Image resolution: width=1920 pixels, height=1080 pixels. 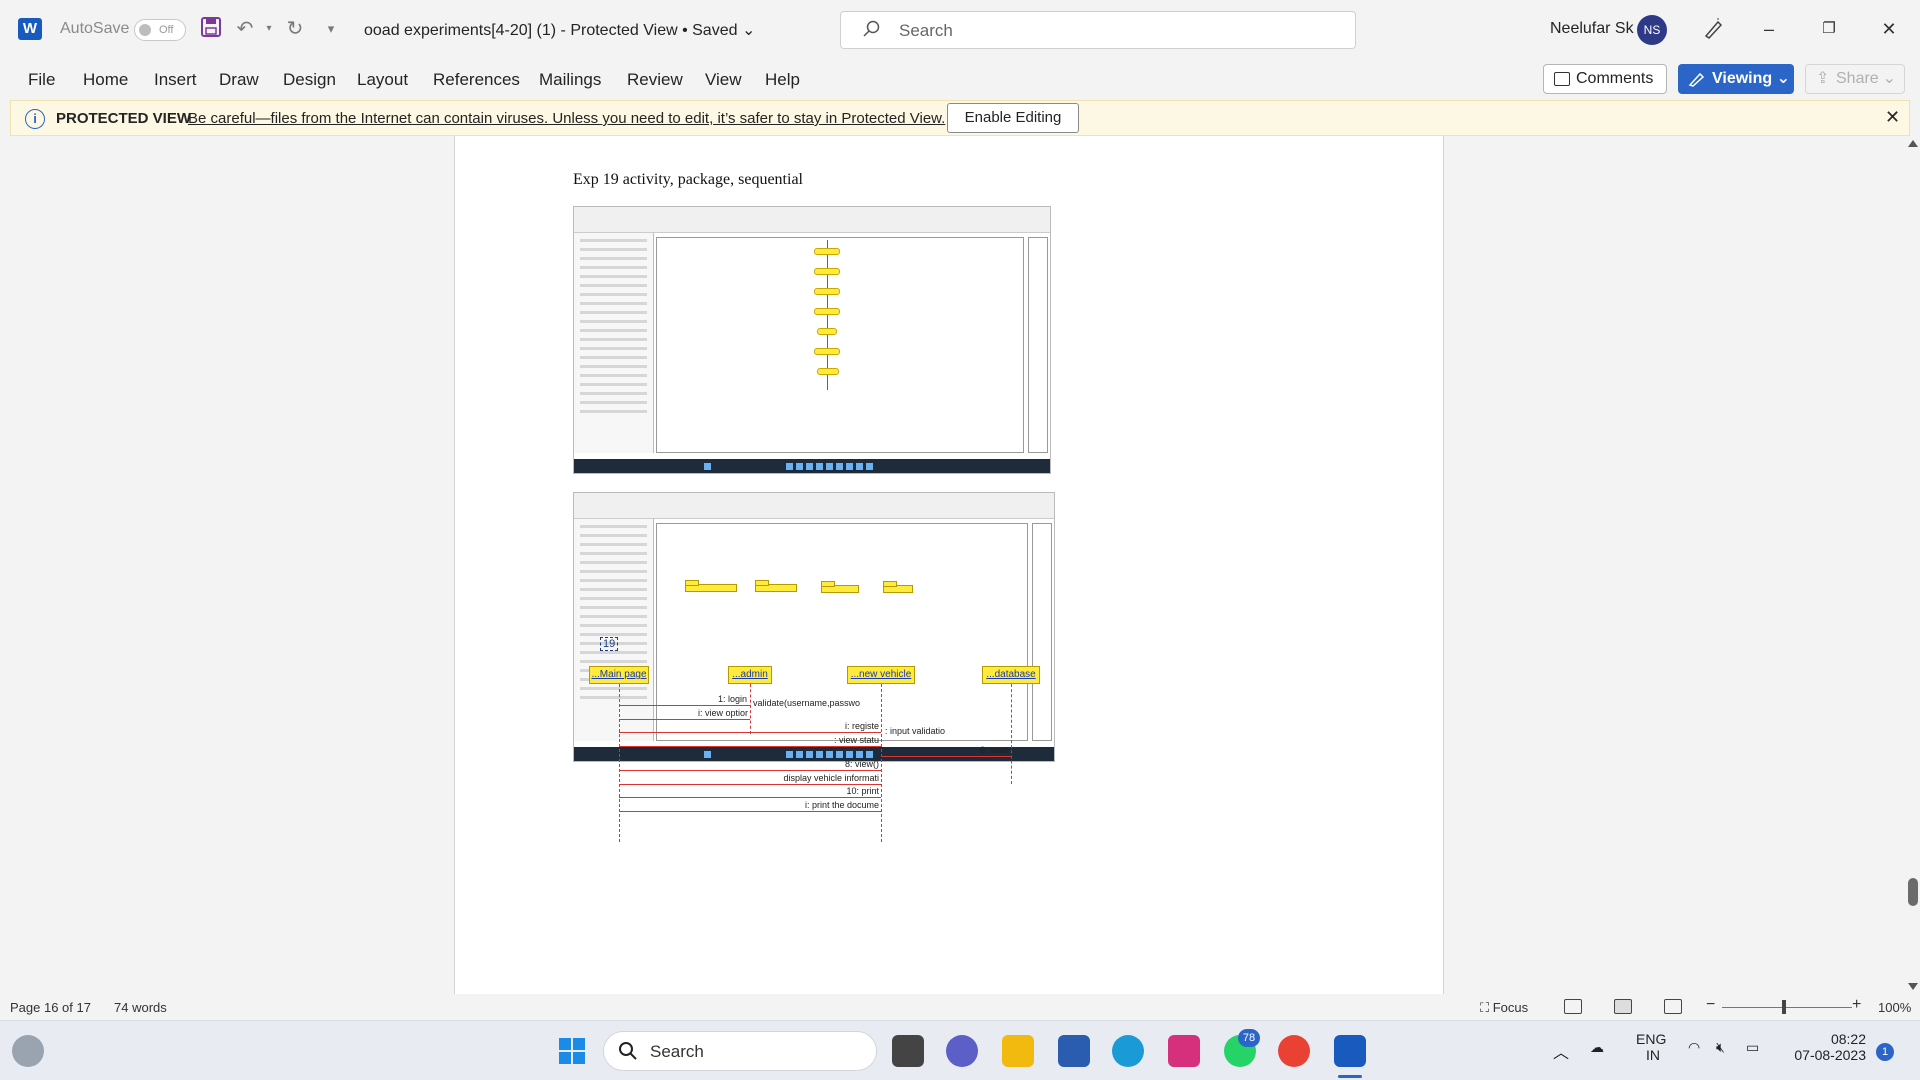 I want to click on focus-icon: ⛶, so click(x=1485, y=1007).